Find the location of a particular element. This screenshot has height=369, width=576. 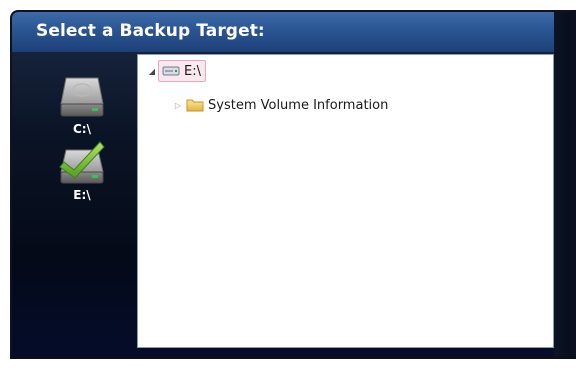

collapsed-arrow-icon: ▷ is located at coordinates (178, 105).